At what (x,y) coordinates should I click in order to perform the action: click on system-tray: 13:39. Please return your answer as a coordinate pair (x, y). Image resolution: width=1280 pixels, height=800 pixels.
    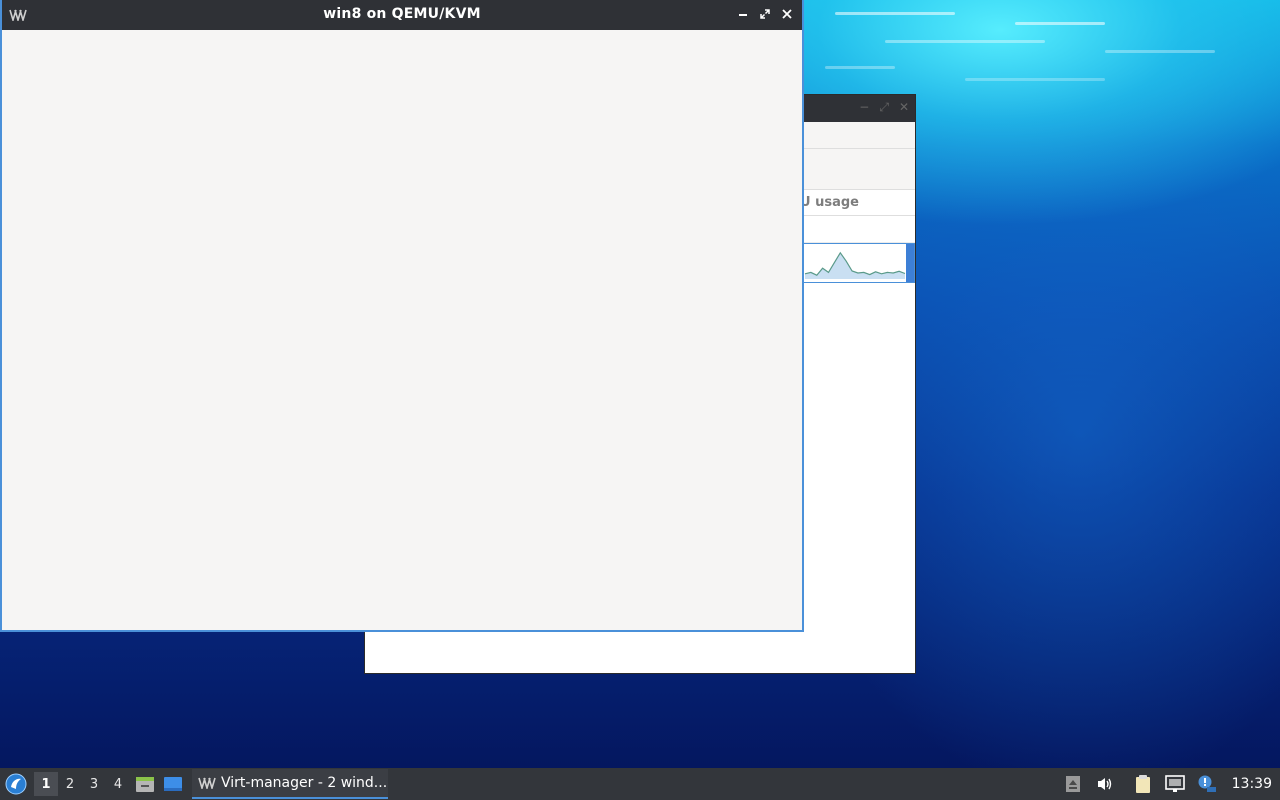
    Looking at the image, I should click on (1167, 784).